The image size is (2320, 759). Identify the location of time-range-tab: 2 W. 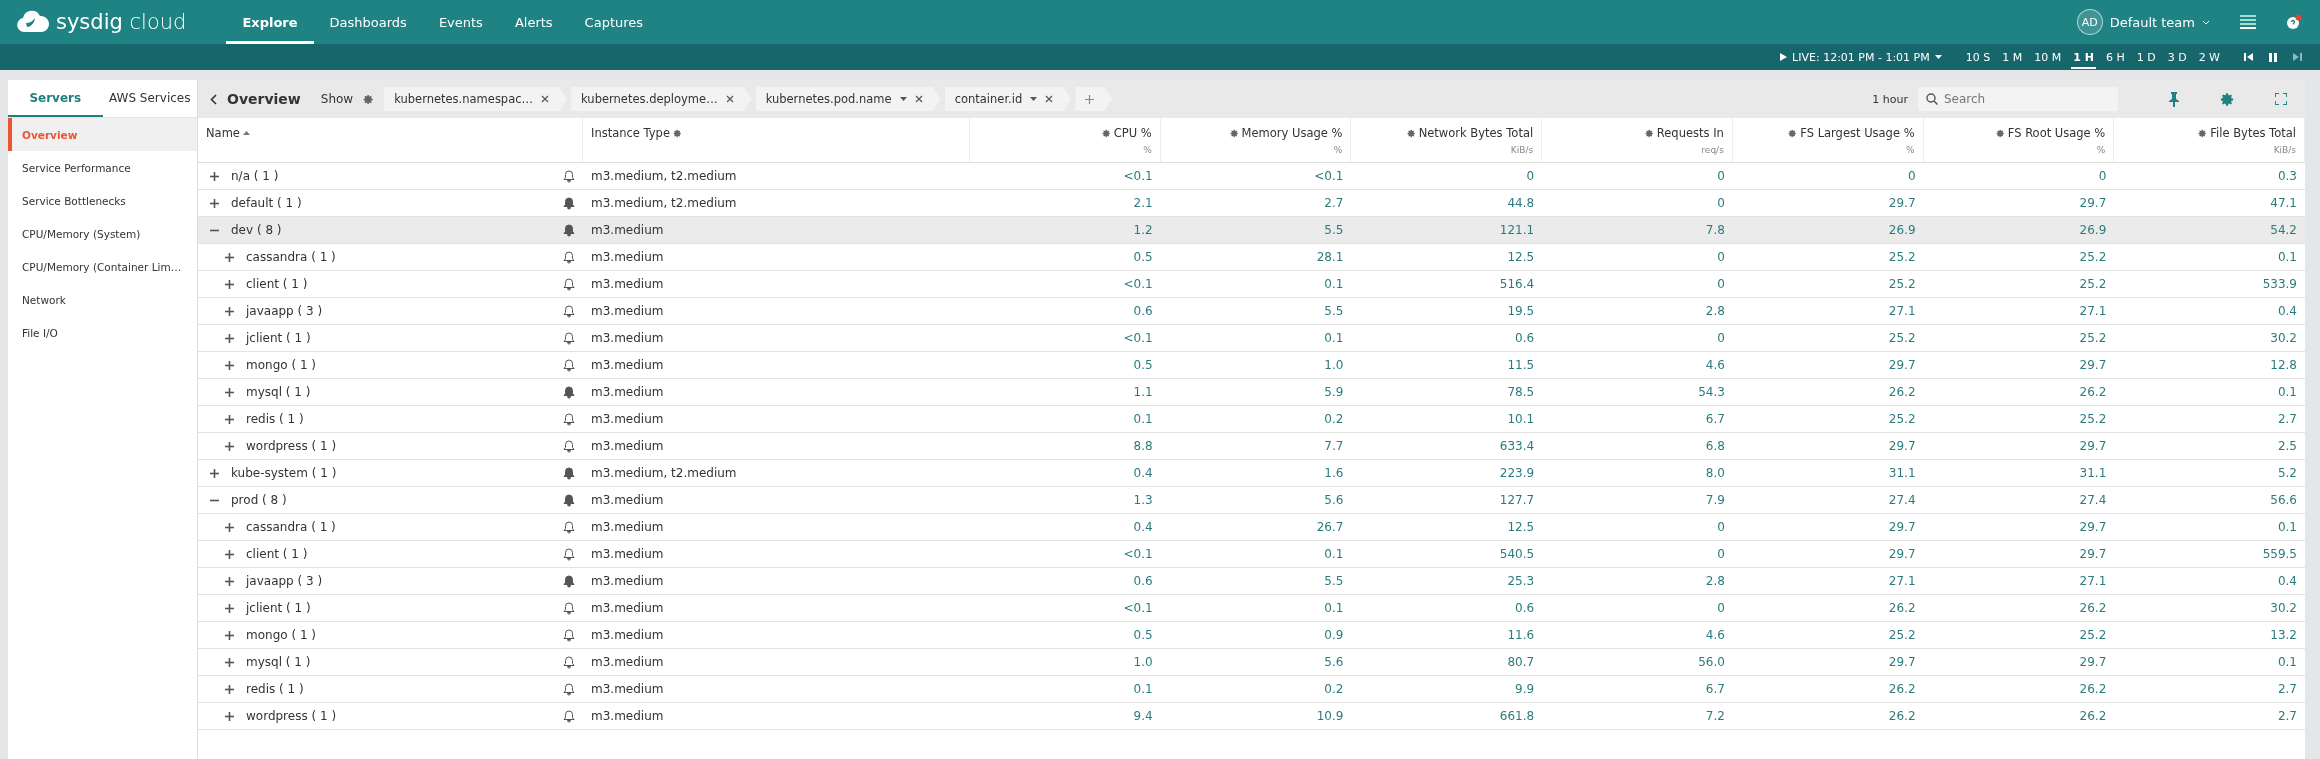
(2209, 57).